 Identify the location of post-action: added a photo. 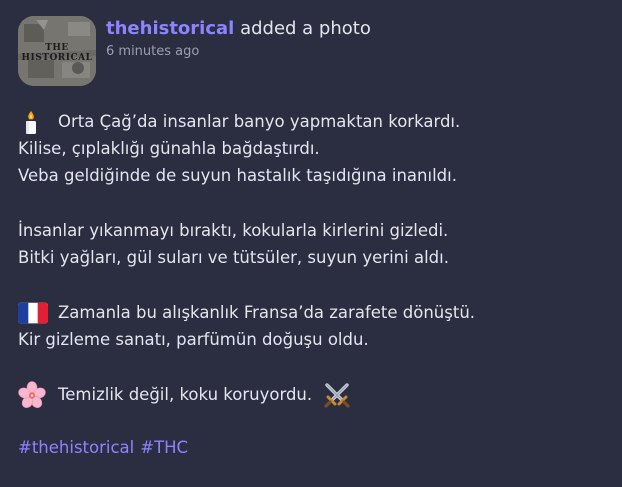
(305, 28).